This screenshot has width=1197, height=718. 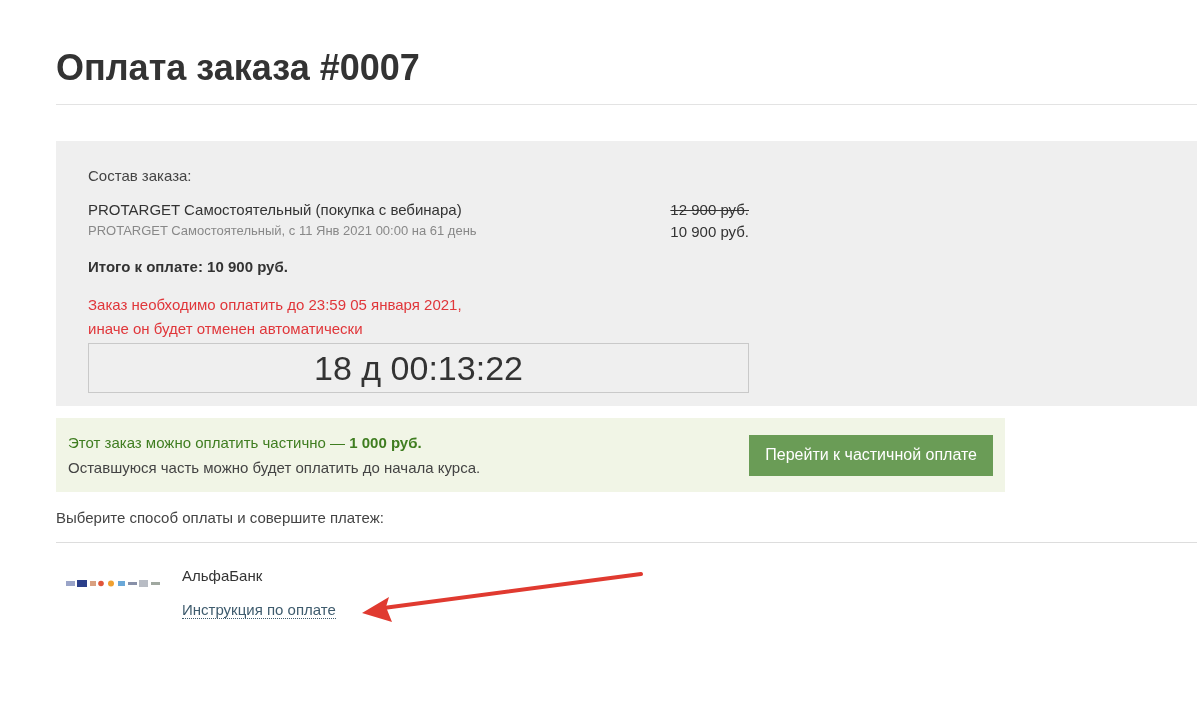 What do you see at coordinates (709, 232) in the screenshot?
I see `item-price: 10 900 руб.` at bounding box center [709, 232].